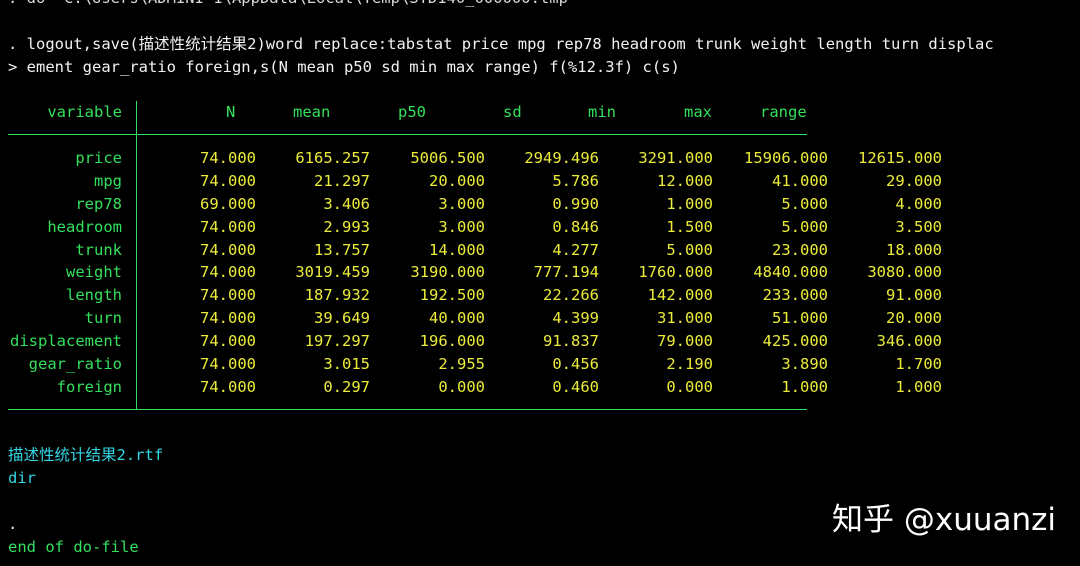 This screenshot has width=1080, height=566. Describe the element at coordinates (461, 386) in the screenshot. I see `row-value-p50: 0.000` at that location.